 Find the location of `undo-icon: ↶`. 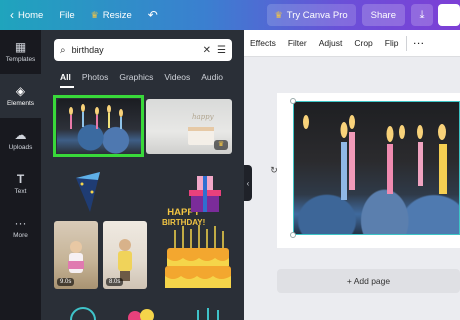

undo-icon: ↶ is located at coordinates (152, 15).